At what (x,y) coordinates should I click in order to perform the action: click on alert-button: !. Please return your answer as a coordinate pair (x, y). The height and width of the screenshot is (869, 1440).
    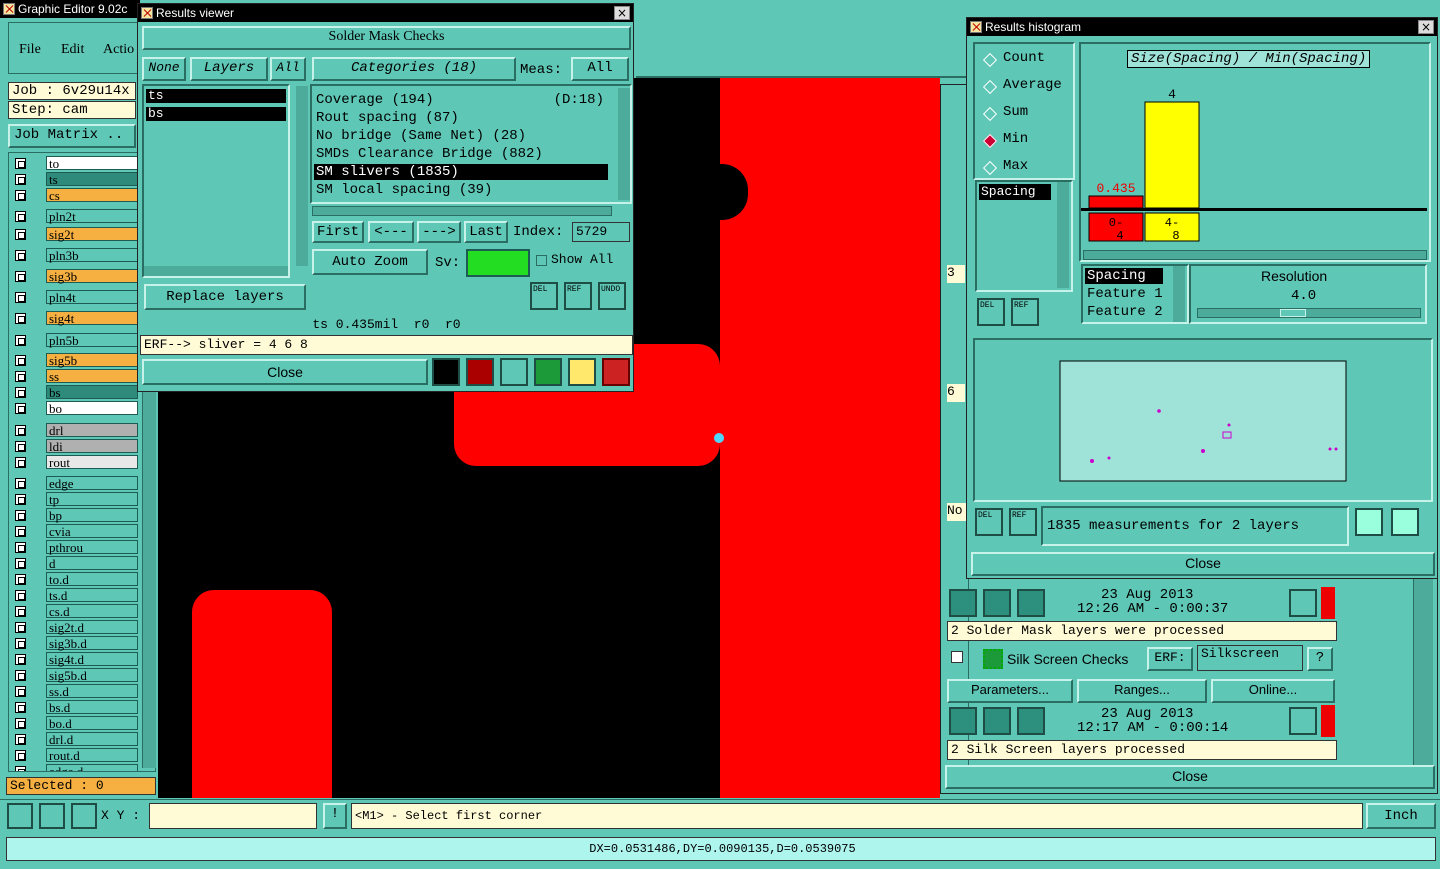
    Looking at the image, I should click on (335, 816).